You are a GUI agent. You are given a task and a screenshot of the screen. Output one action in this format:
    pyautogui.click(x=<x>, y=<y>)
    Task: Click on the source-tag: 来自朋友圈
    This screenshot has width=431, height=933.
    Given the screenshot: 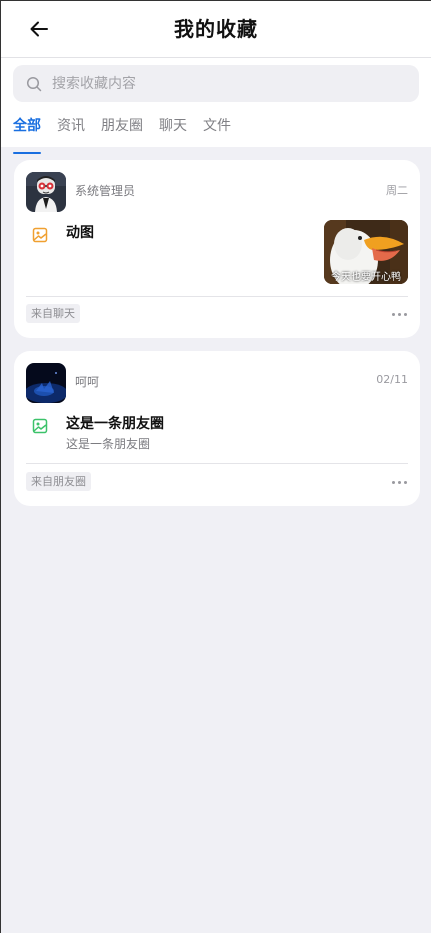 What is the action you would take?
    pyautogui.click(x=58, y=481)
    